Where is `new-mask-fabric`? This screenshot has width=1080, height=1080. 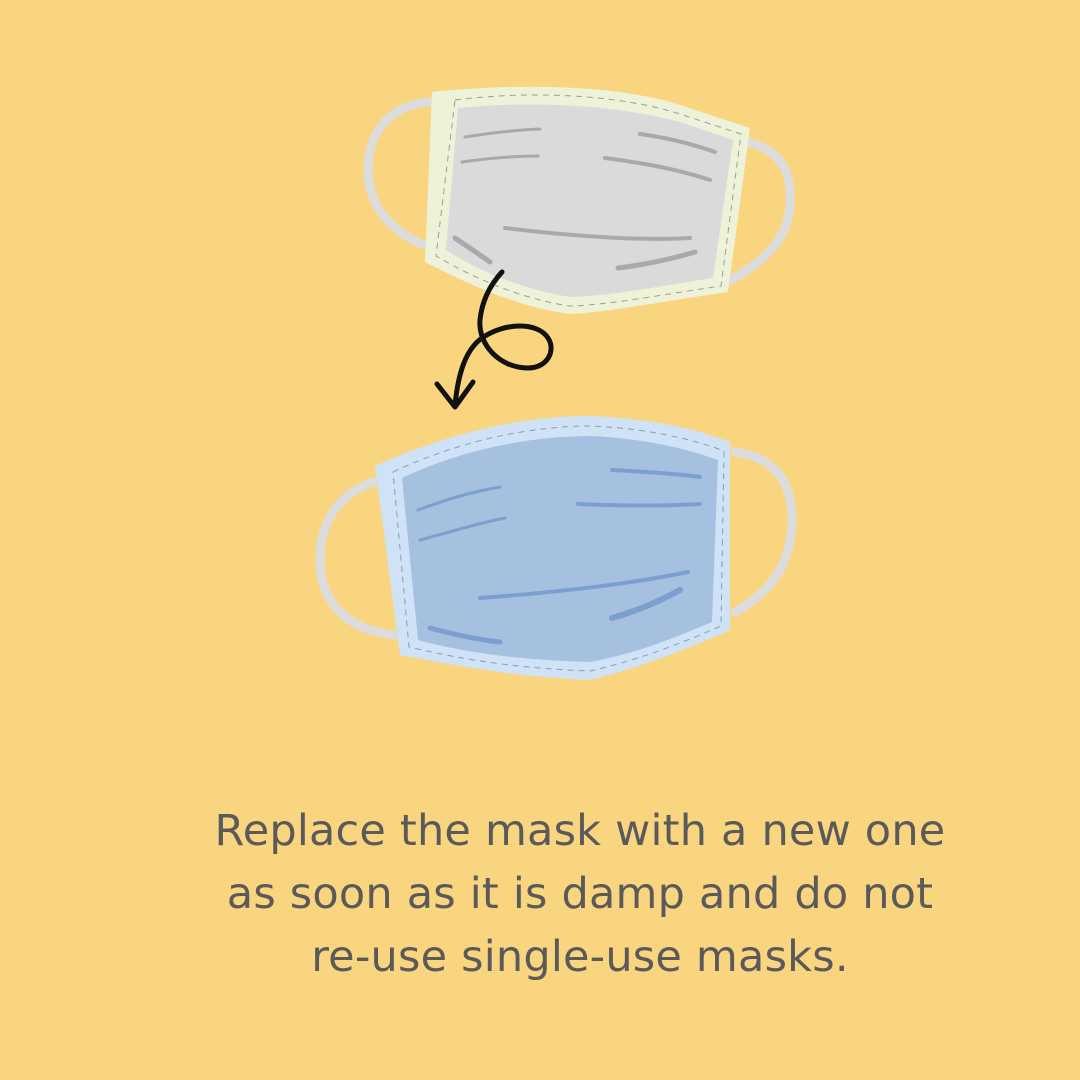 new-mask-fabric is located at coordinates (560, 549).